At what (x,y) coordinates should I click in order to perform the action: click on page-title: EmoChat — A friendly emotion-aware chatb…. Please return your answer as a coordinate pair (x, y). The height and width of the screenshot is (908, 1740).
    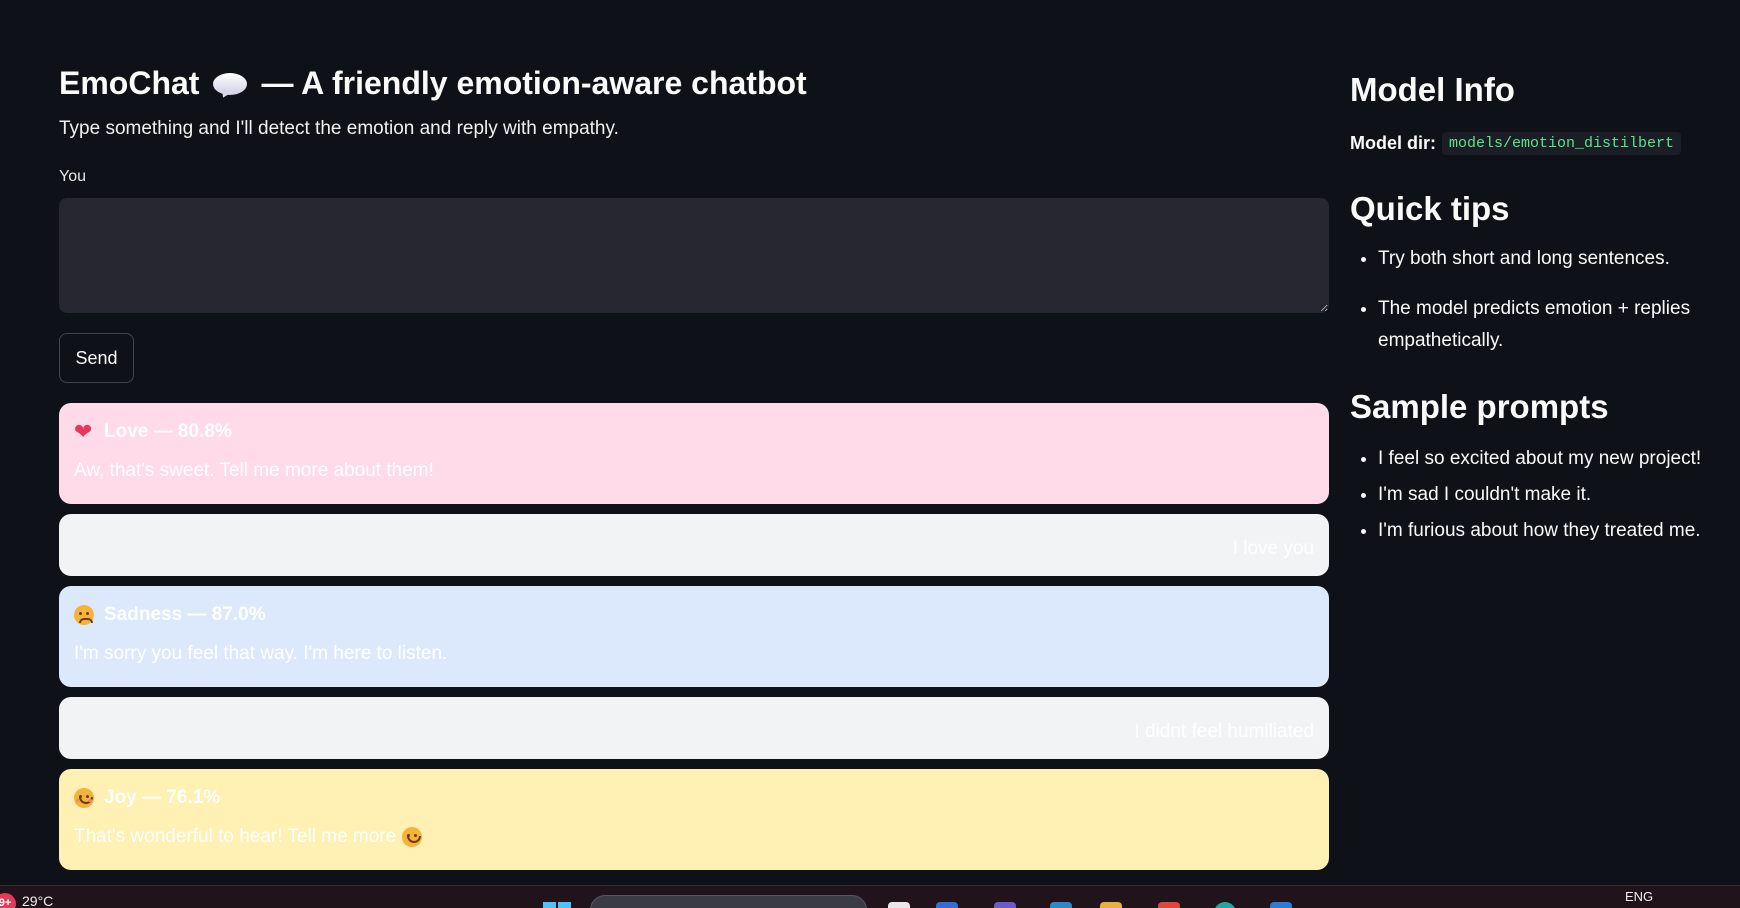
    Looking at the image, I should click on (694, 83).